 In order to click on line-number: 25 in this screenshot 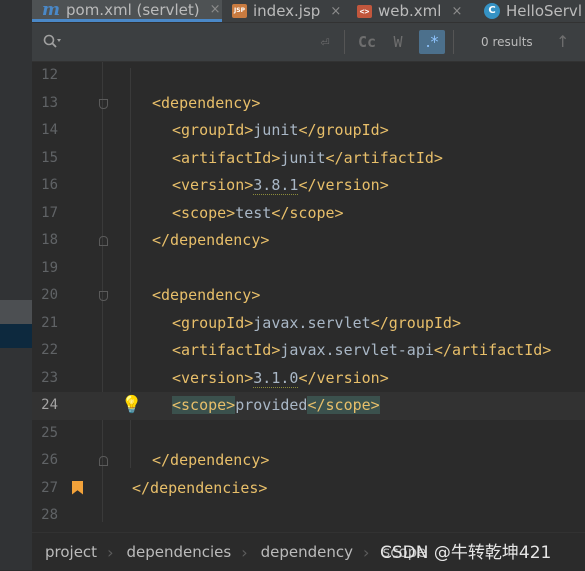, I will do `click(49, 432)`.